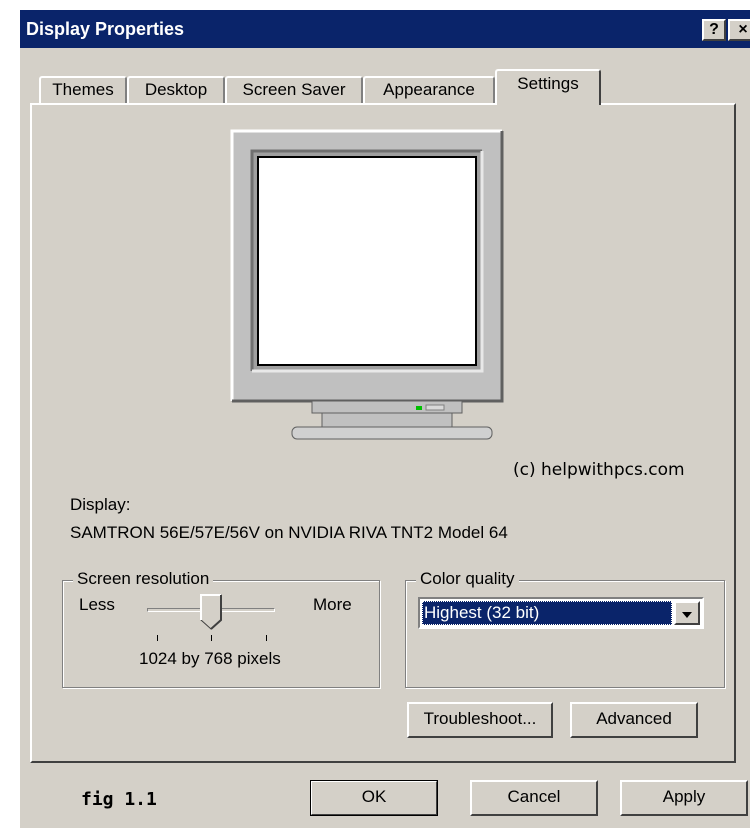 The image size is (750, 830). I want to click on display-label: Display:, so click(100, 504).